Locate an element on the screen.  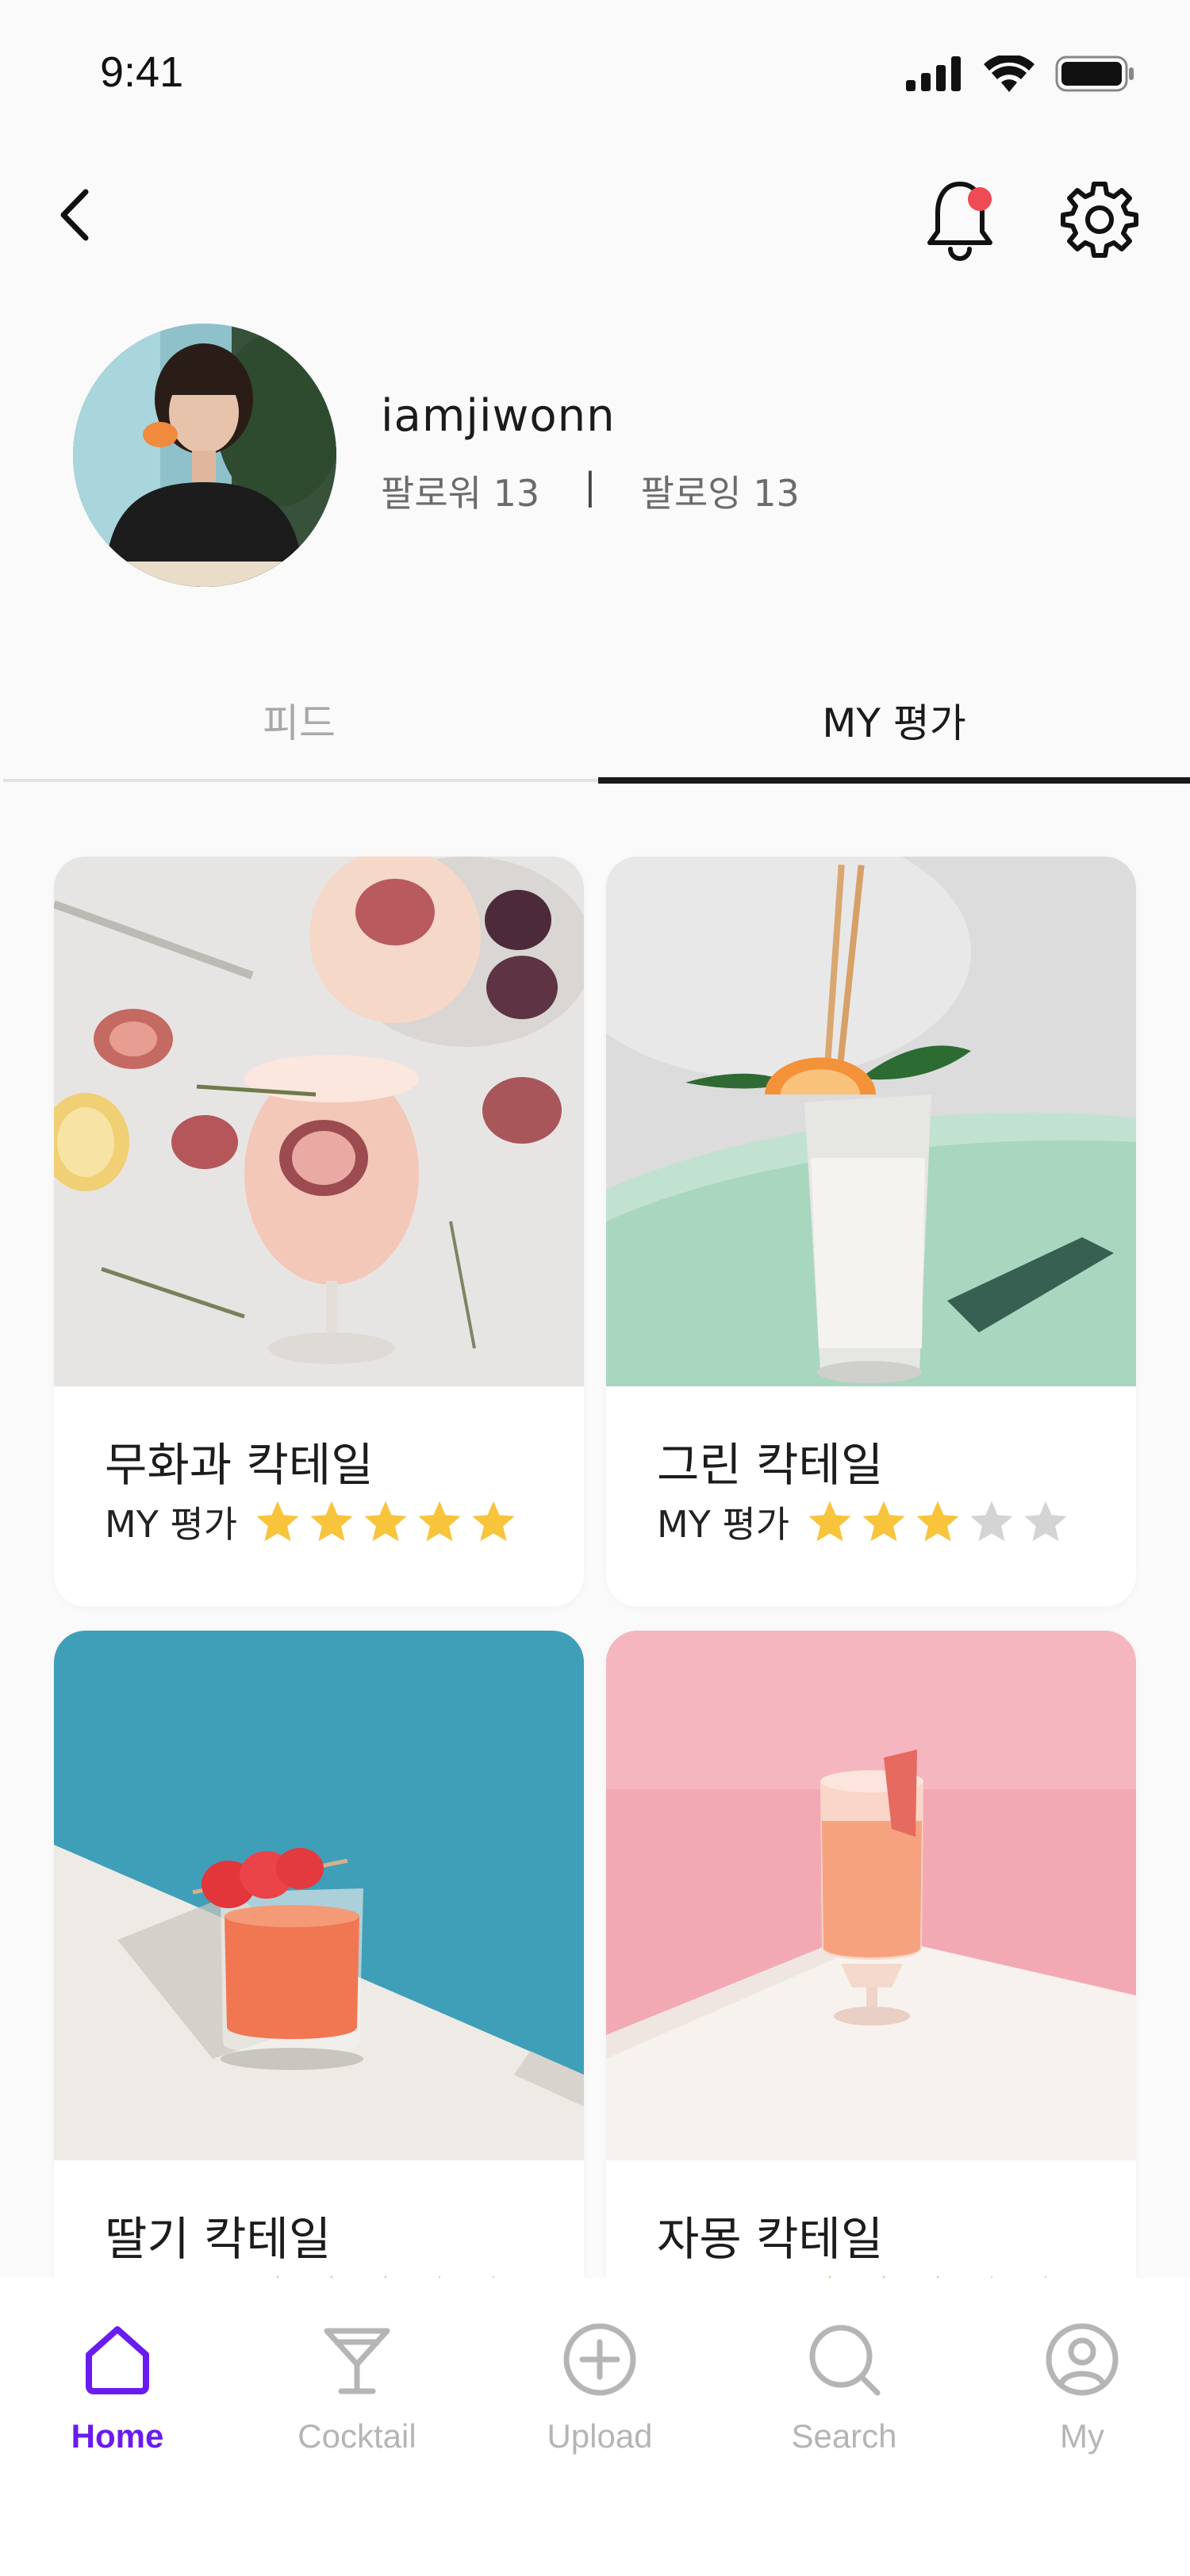
nav-label: Upload is located at coordinates (600, 2436).